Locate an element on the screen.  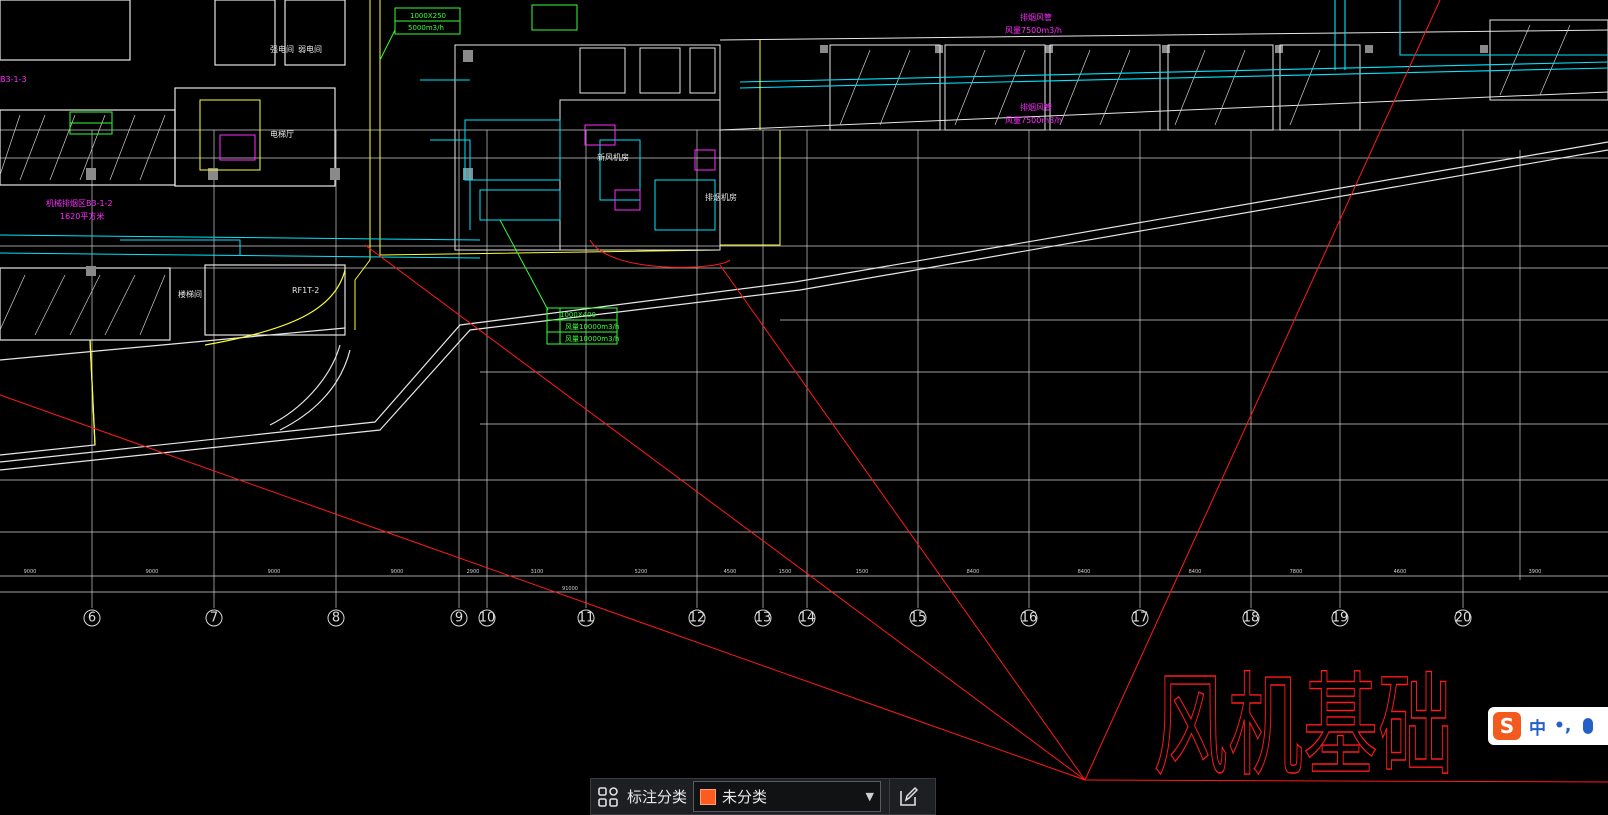
svg-text: RF1T-2 is located at coordinates (305, 290).